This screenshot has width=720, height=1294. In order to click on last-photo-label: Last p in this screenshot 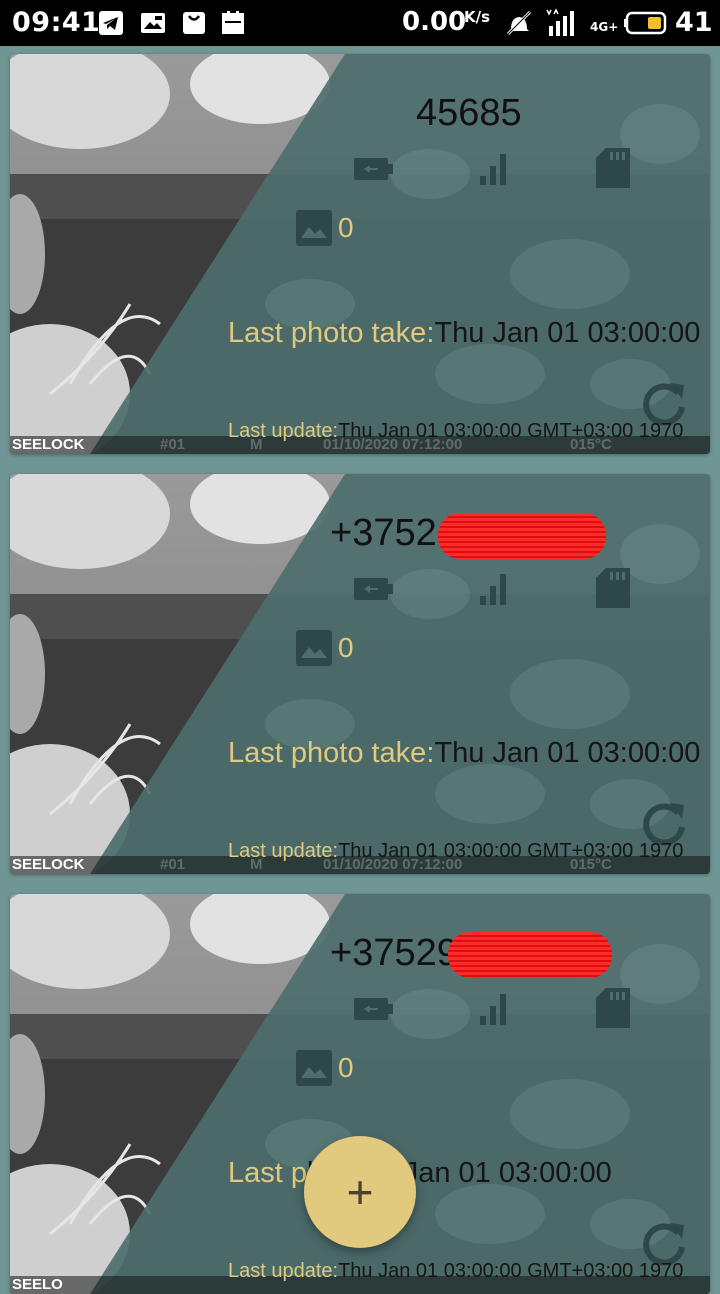, I will do `click(267, 1173)`.